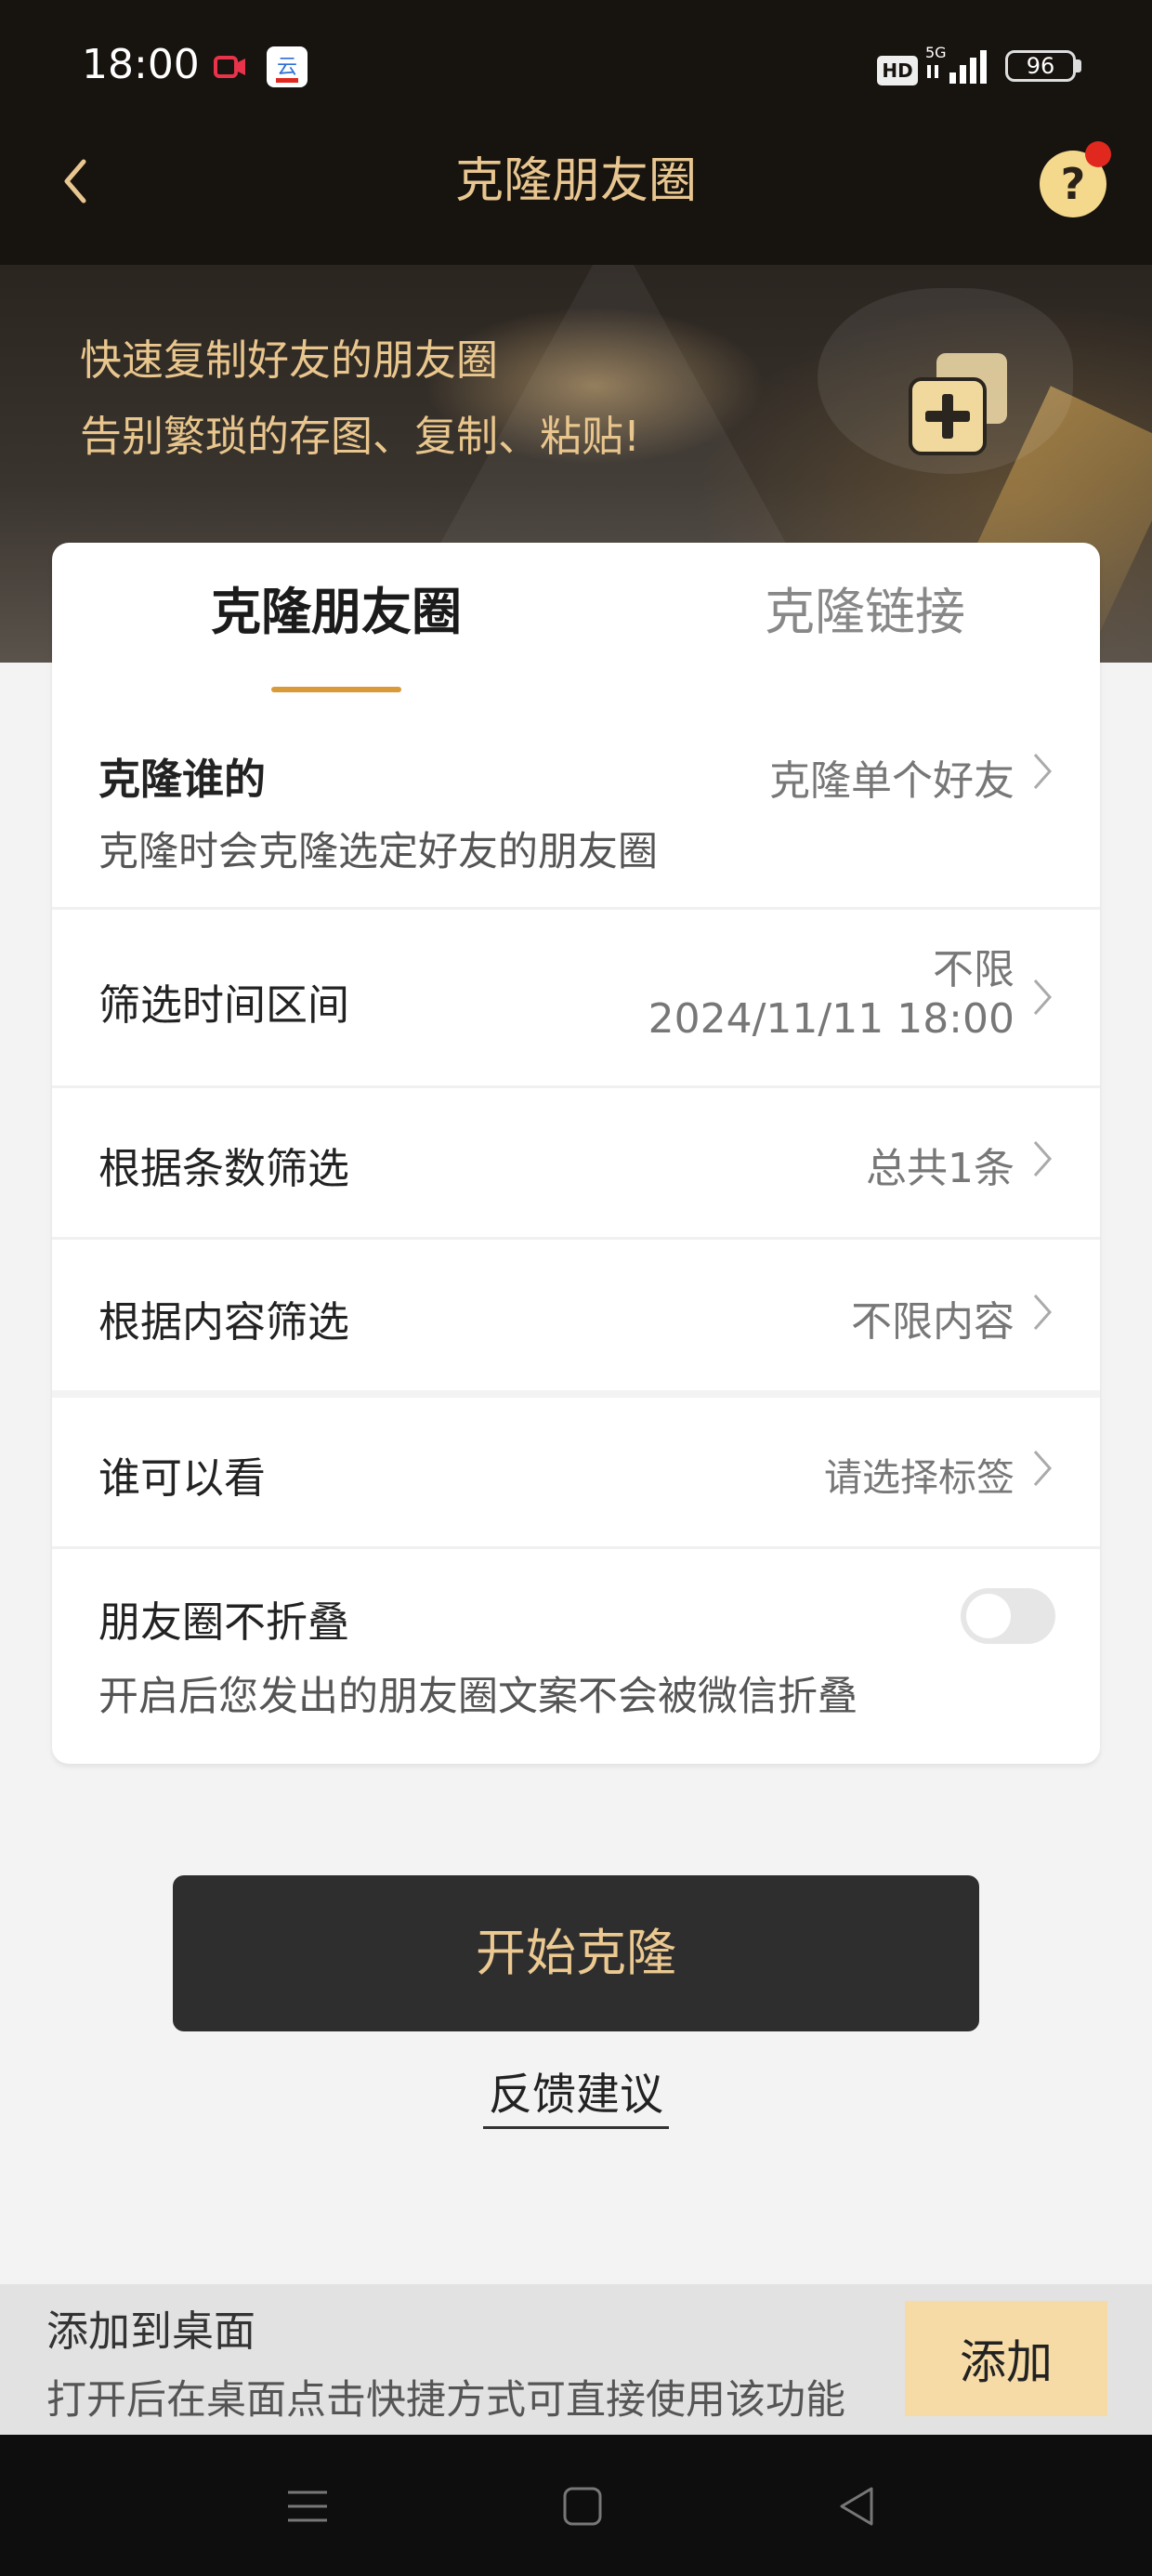  I want to click on banner-line-1: 快速复制好友的朋友圈, so click(289, 360).